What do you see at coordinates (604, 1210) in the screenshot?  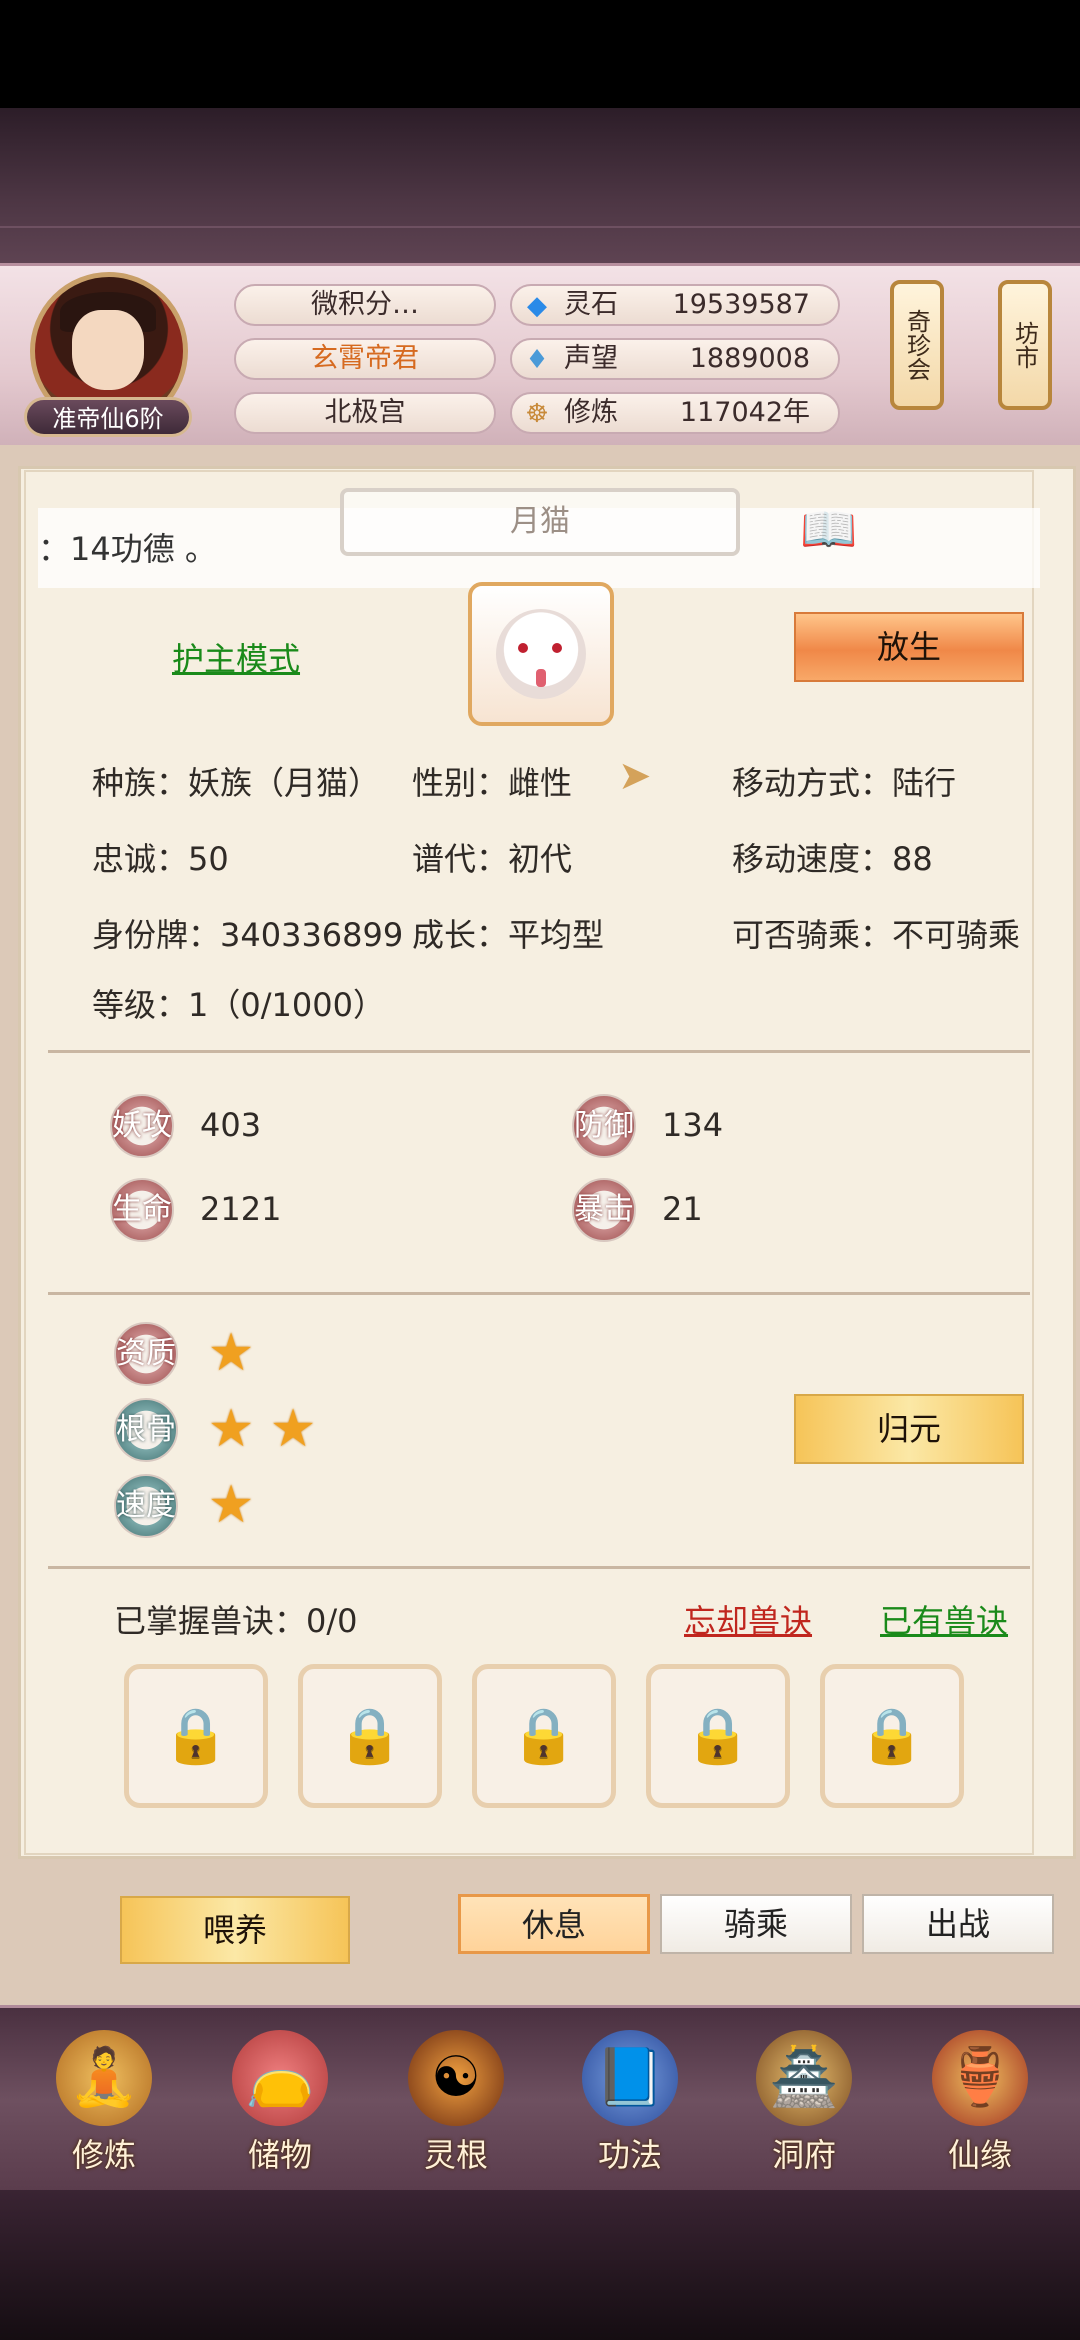 I see `crit-badge: 暴击` at bounding box center [604, 1210].